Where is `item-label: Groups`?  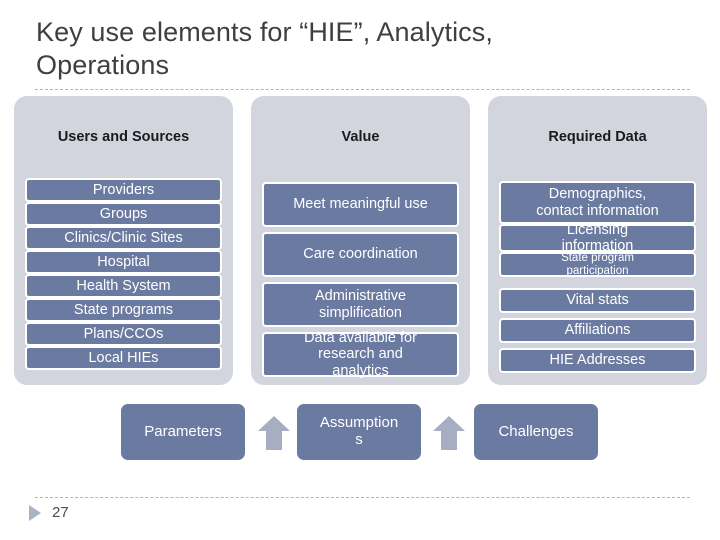 item-label: Groups is located at coordinates (123, 213).